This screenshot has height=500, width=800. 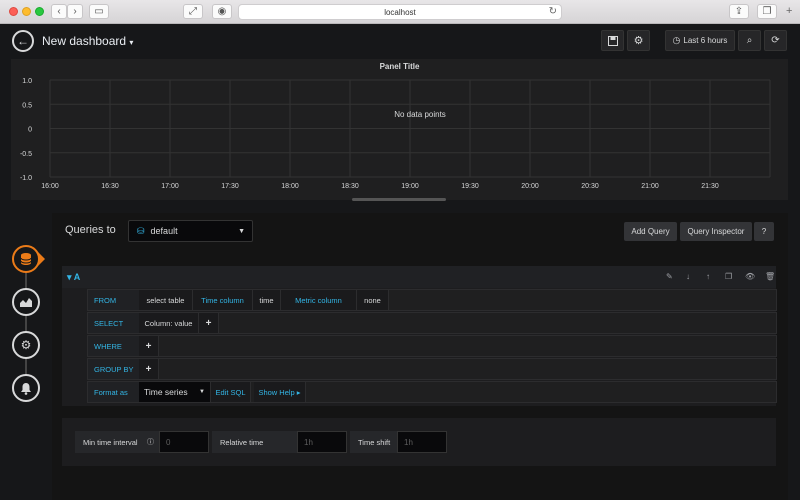 I want to click on min-time-interval-input: 0, so click(x=184, y=442).